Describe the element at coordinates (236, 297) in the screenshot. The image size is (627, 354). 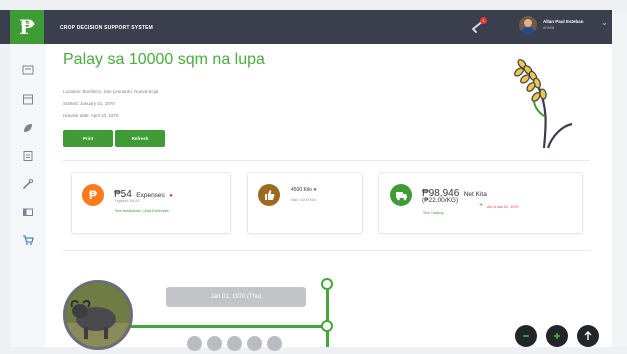
I see `timeline-date: Jan 01, 1970 (Thu)` at that location.